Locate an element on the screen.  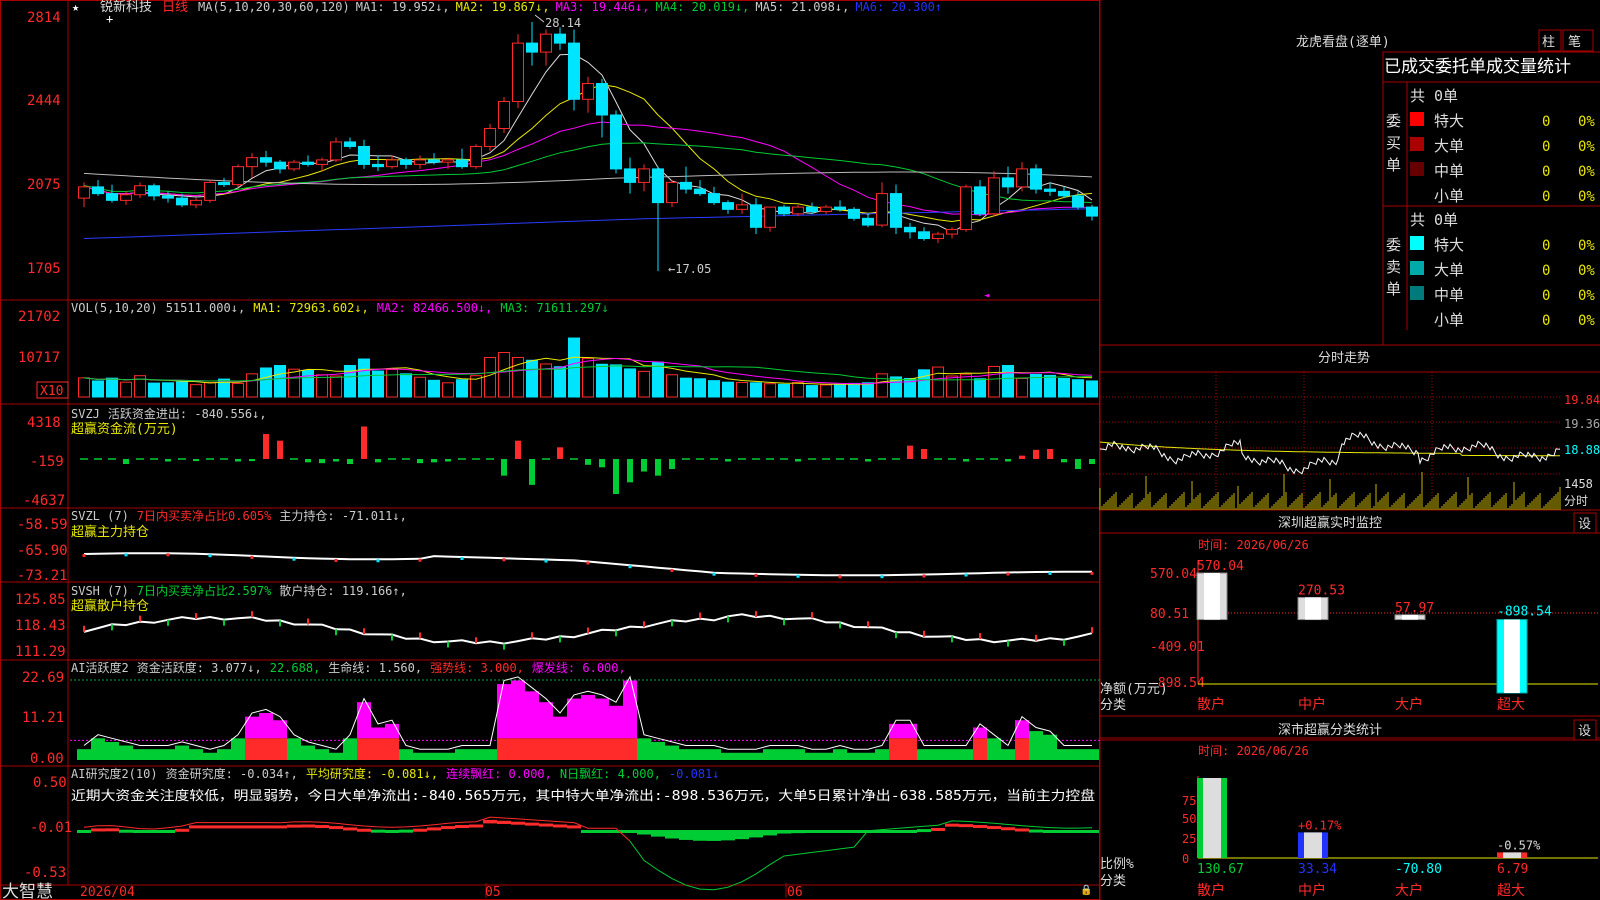
volume-bars is located at coordinates (588, 367).